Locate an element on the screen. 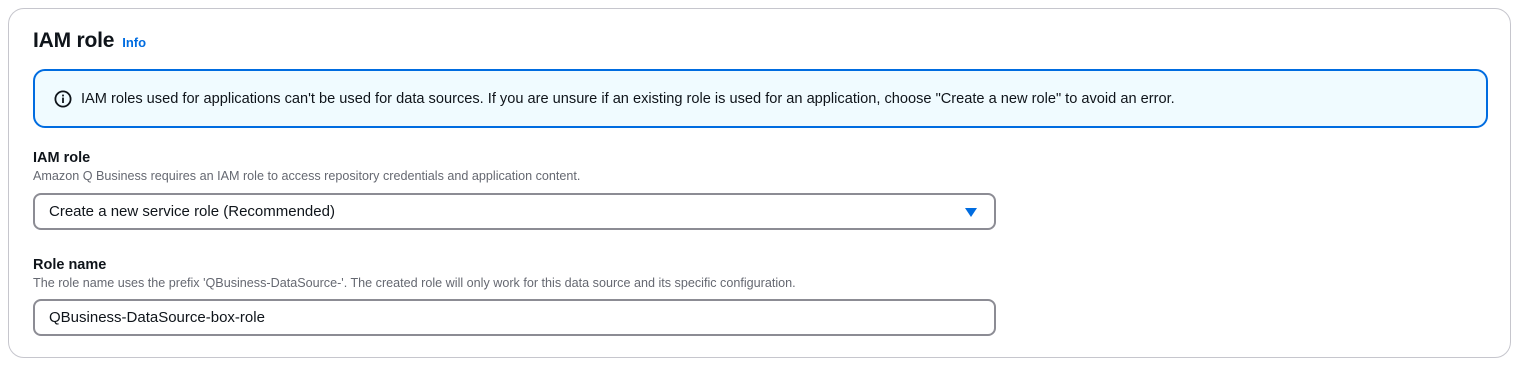 This screenshot has height=369, width=1521. section-title: IAM role is located at coordinates (74, 40).